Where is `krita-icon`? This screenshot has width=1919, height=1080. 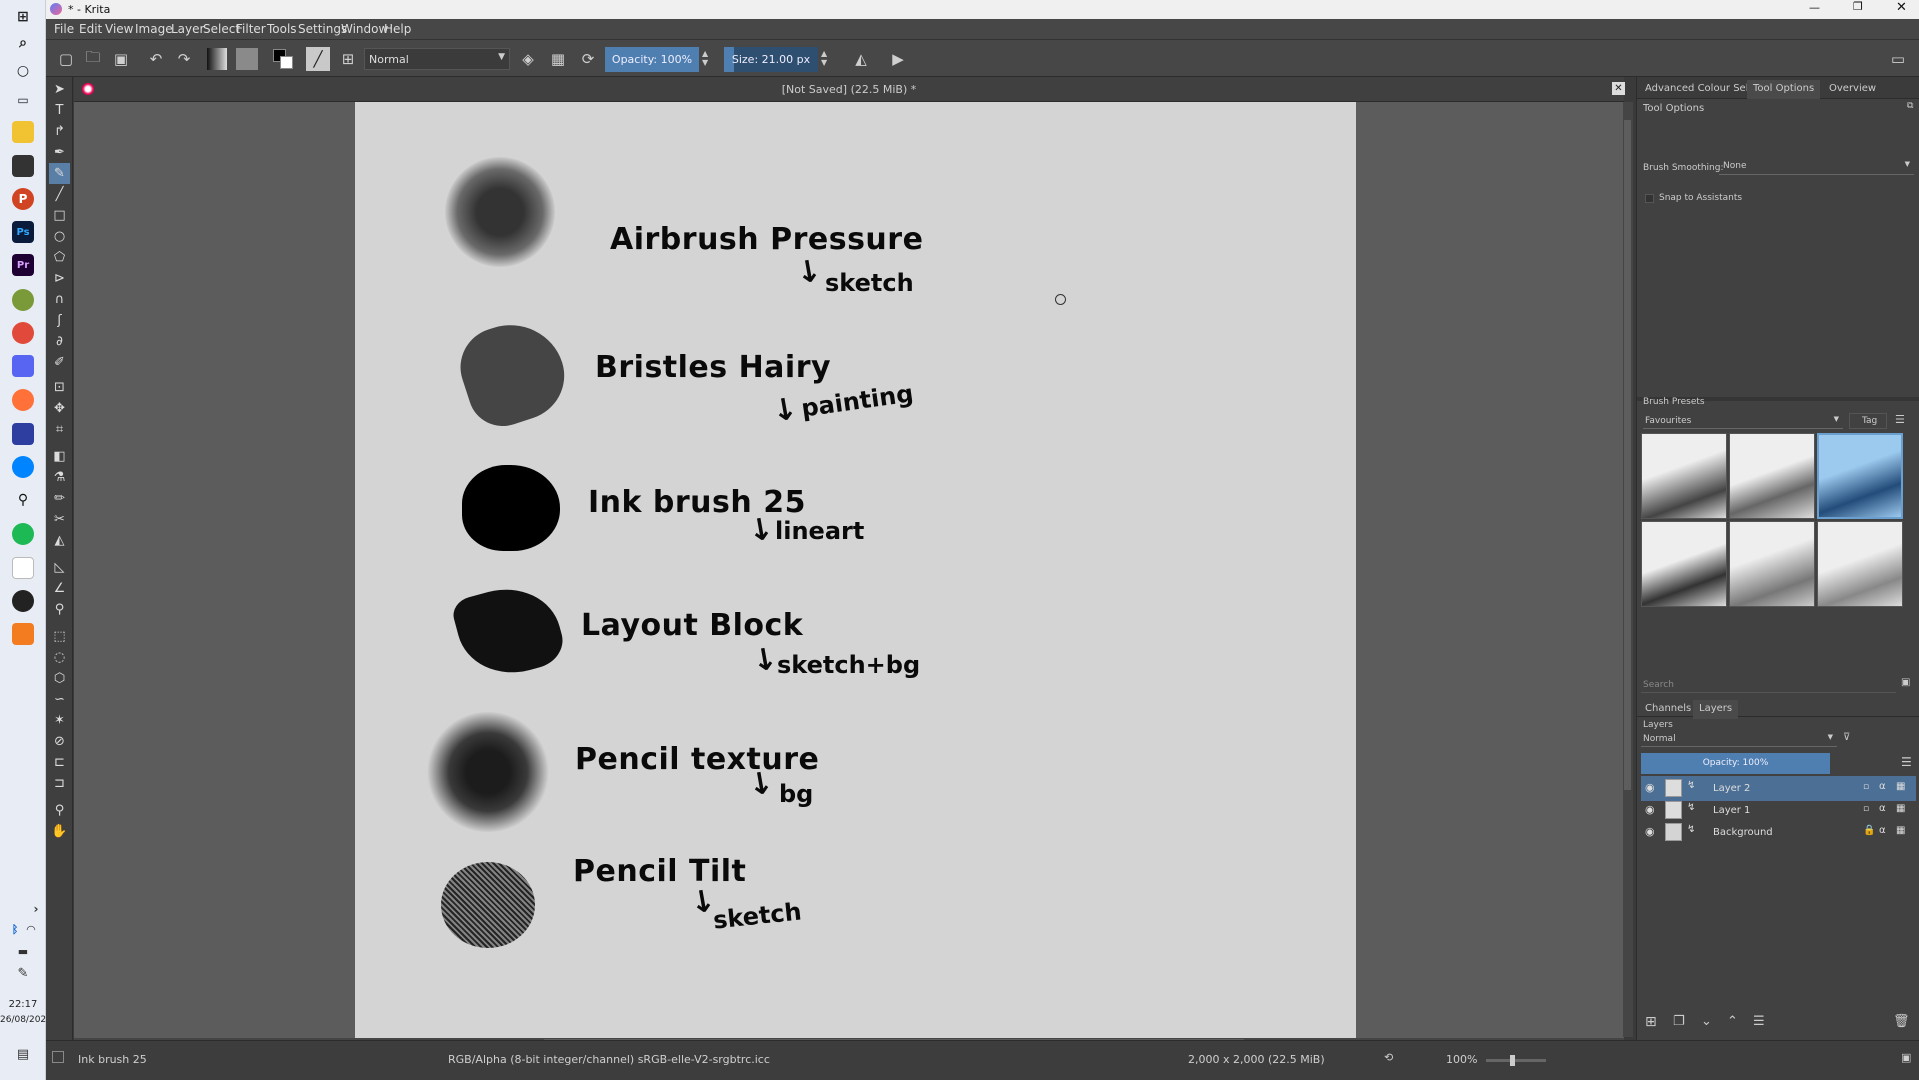 krita-icon is located at coordinates (23, 568).